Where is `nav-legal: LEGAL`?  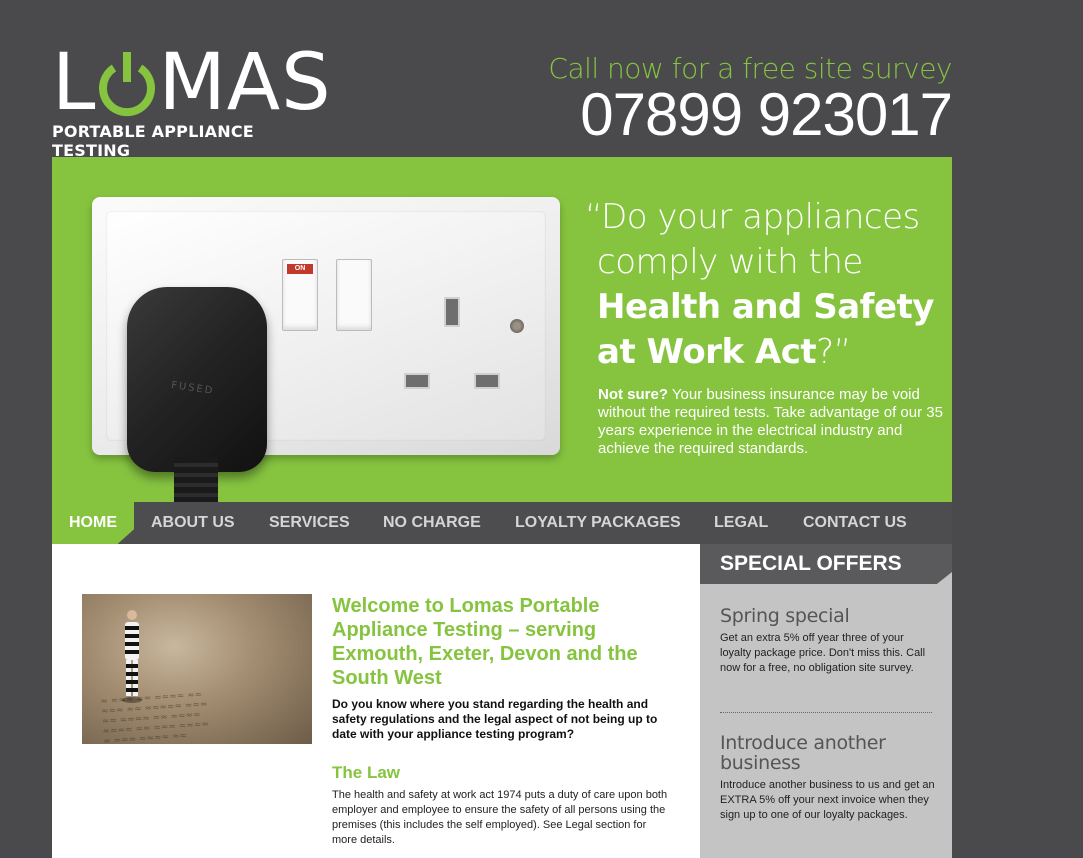 nav-legal: LEGAL is located at coordinates (741, 523).